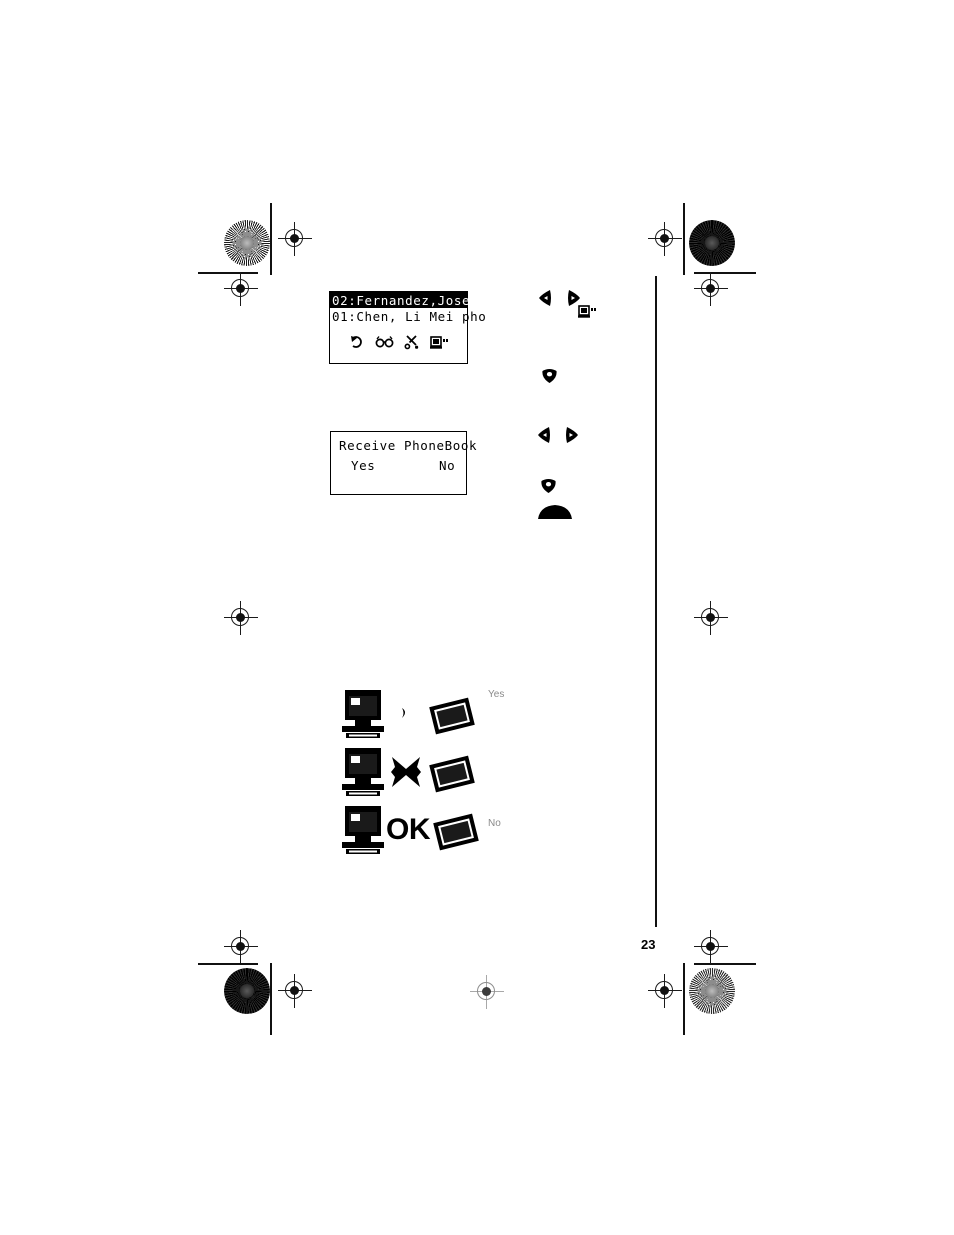 The image size is (954, 1235). What do you see at coordinates (408, 445) in the screenshot?
I see `receive-phonebook-title: Receive PhoneBook` at bounding box center [408, 445].